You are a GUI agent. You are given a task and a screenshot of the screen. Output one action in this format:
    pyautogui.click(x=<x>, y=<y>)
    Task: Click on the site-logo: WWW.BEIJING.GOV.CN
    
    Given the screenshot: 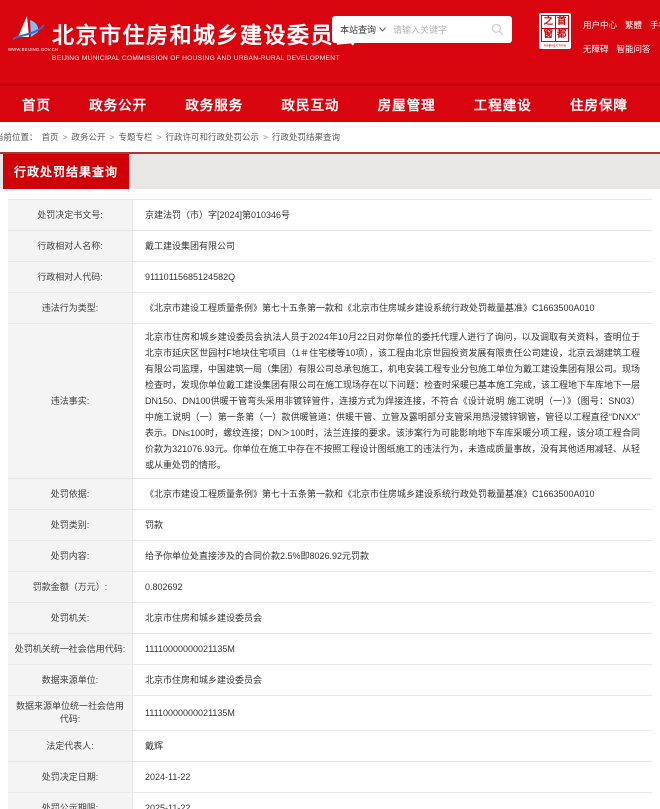 What is the action you would take?
    pyautogui.click(x=33, y=33)
    